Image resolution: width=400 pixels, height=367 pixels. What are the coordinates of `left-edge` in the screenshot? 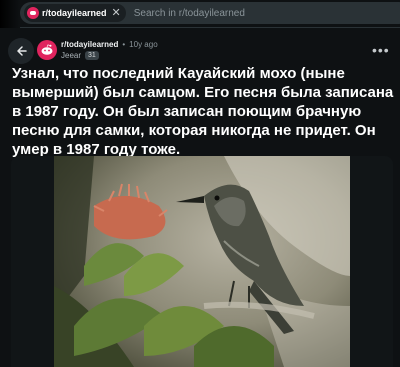 It's located at (10, 14).